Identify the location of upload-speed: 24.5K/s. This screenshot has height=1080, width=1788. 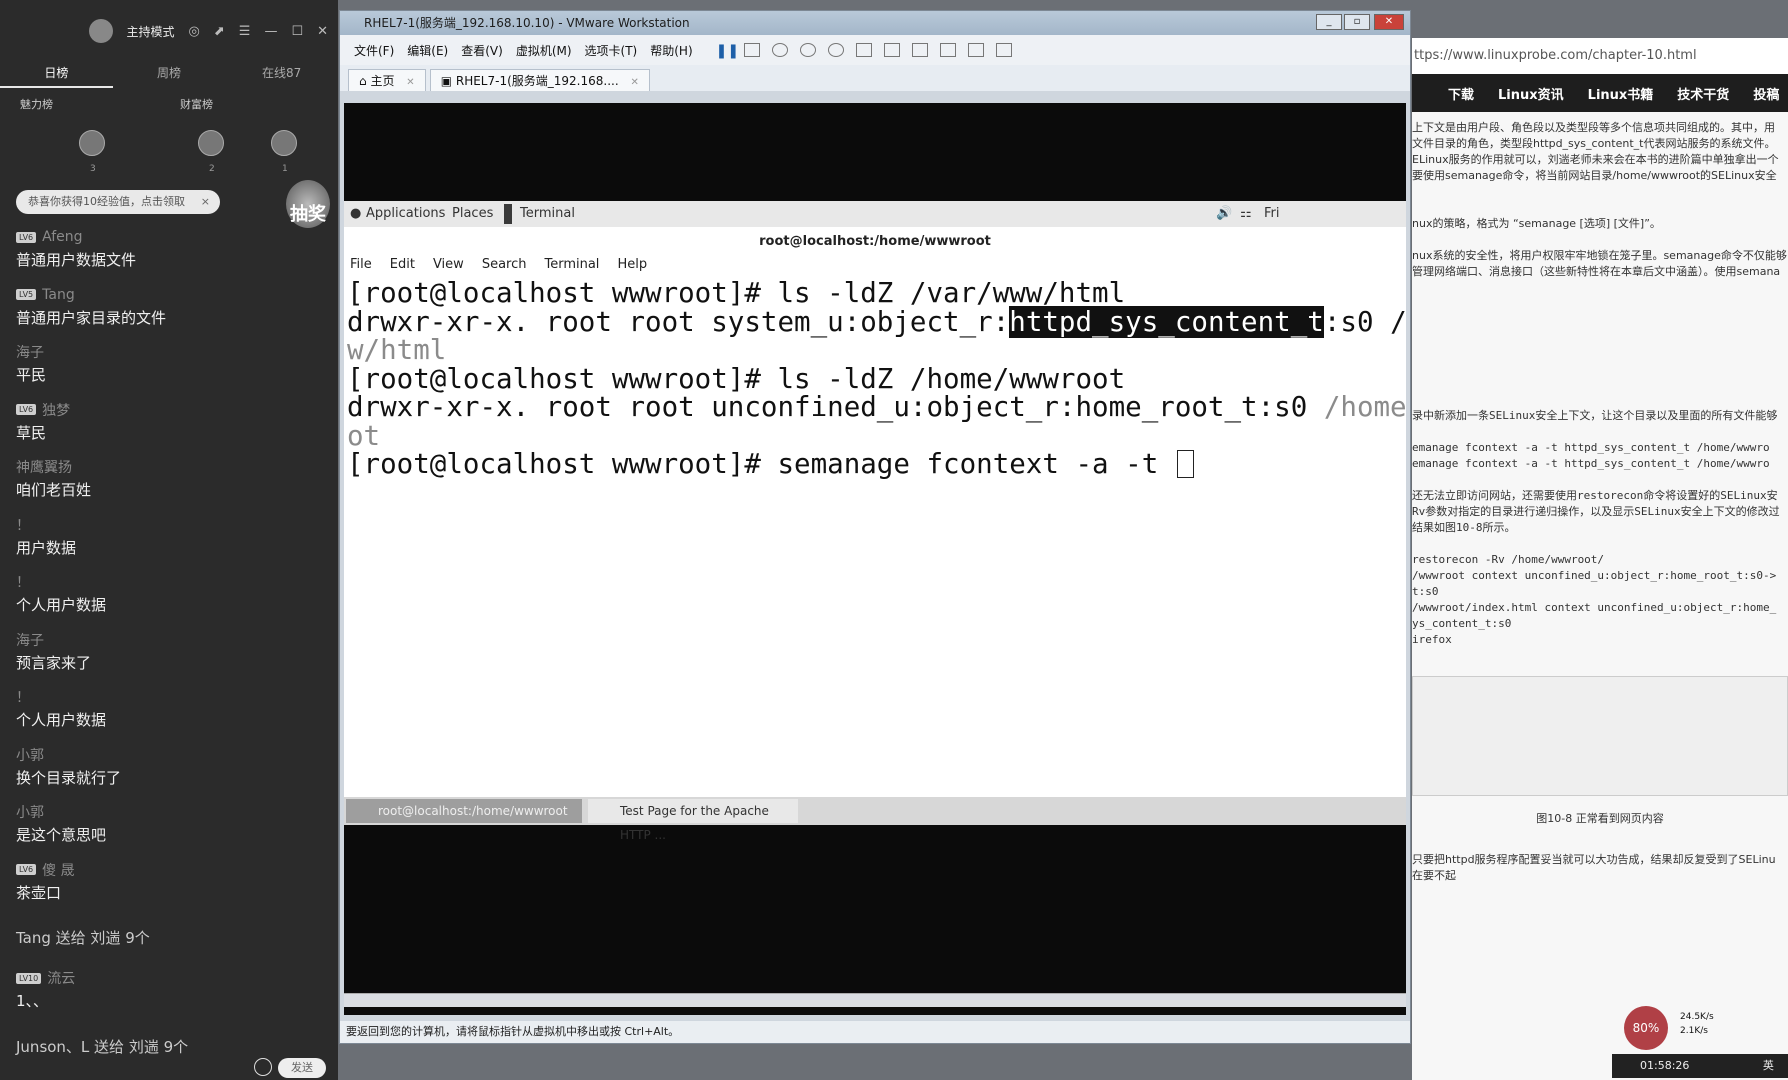
(1697, 1017).